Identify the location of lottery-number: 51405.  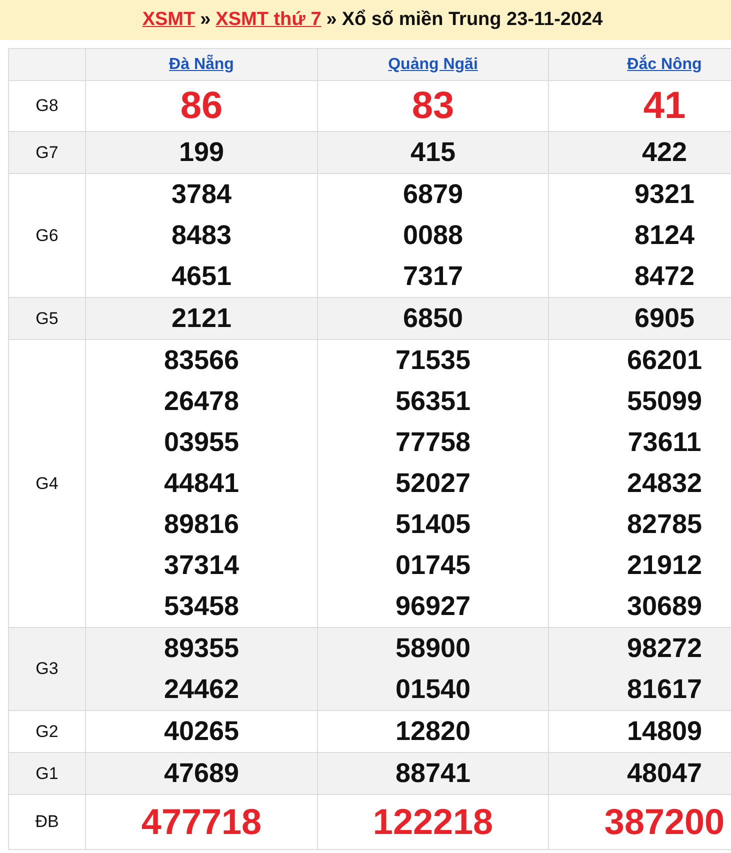
(433, 524).